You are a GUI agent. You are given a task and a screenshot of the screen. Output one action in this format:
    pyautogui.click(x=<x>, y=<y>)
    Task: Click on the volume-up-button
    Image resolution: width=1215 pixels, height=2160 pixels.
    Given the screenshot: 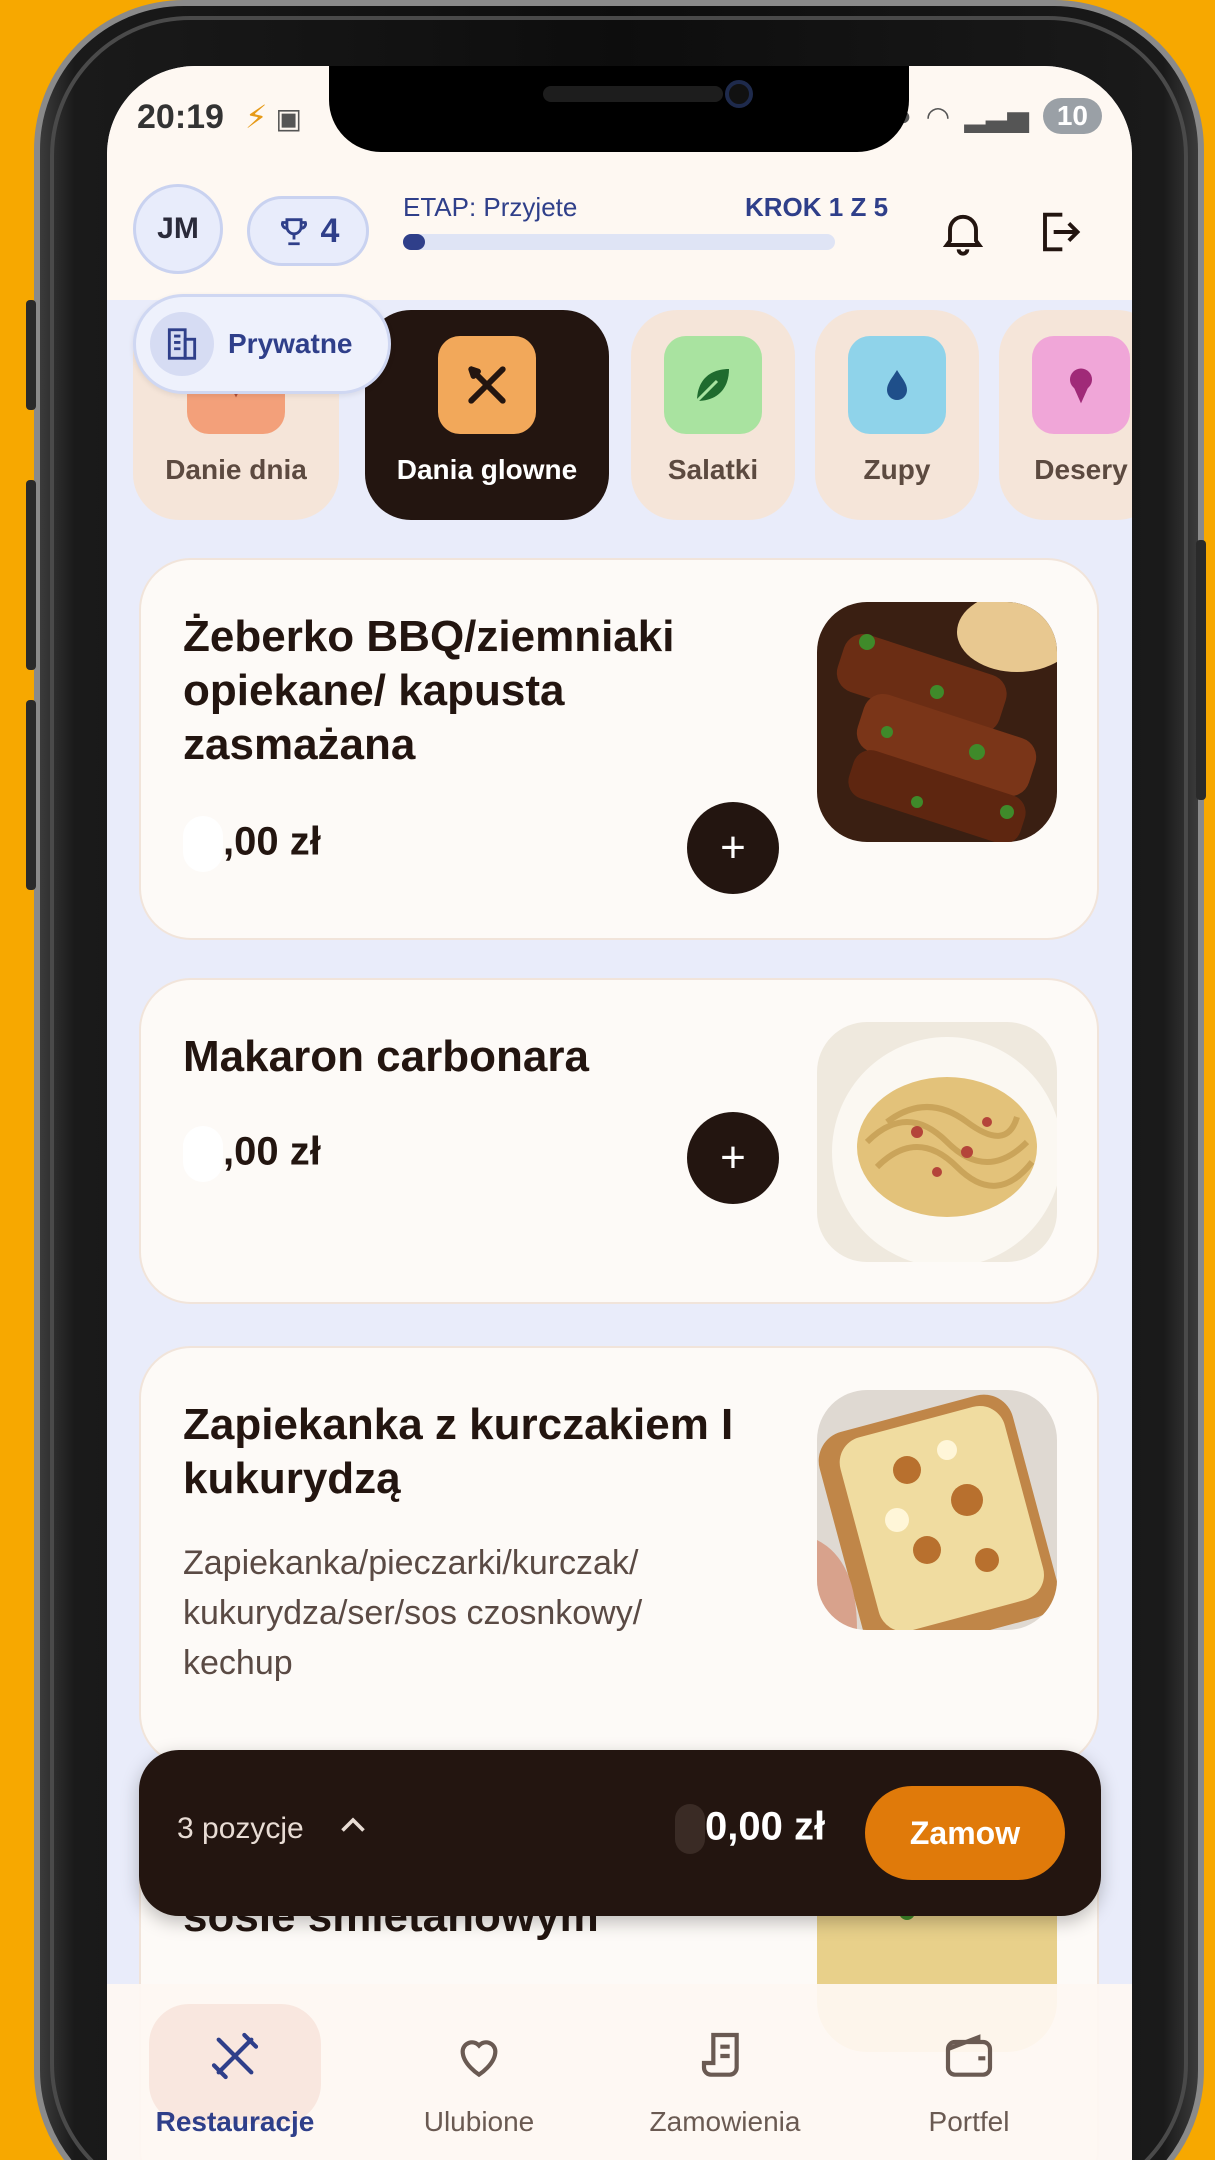 What is the action you would take?
    pyautogui.click(x=31, y=575)
    